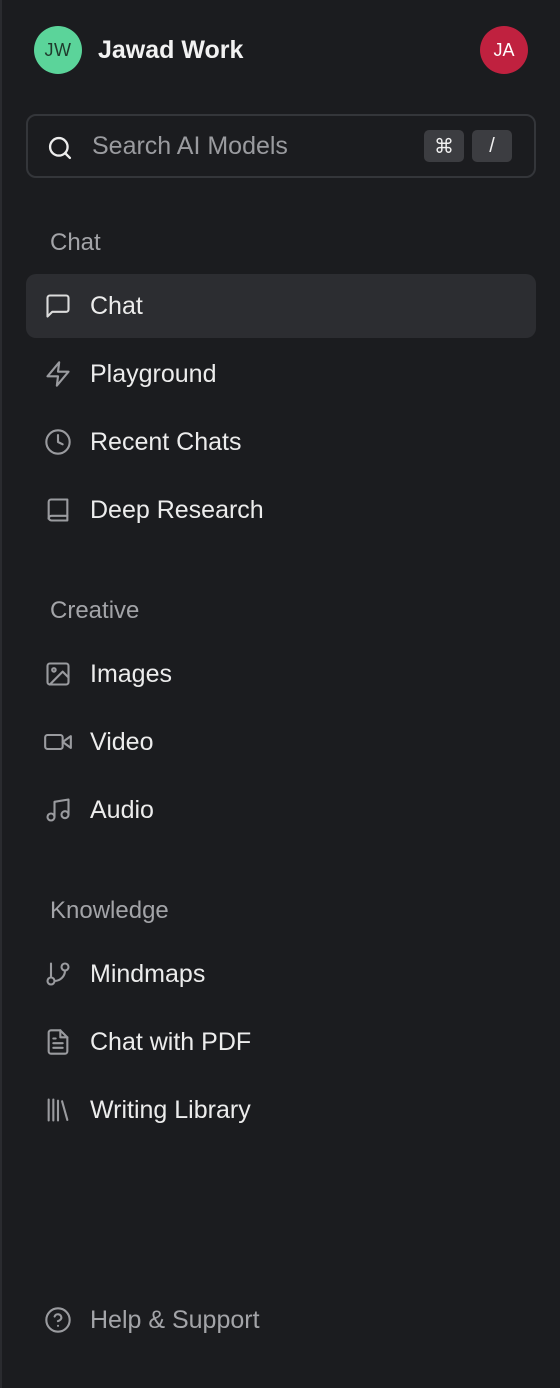 The width and height of the screenshot is (560, 1388). Describe the element at coordinates (281, 1320) in the screenshot. I see `help-support-link: Help & Support` at that location.